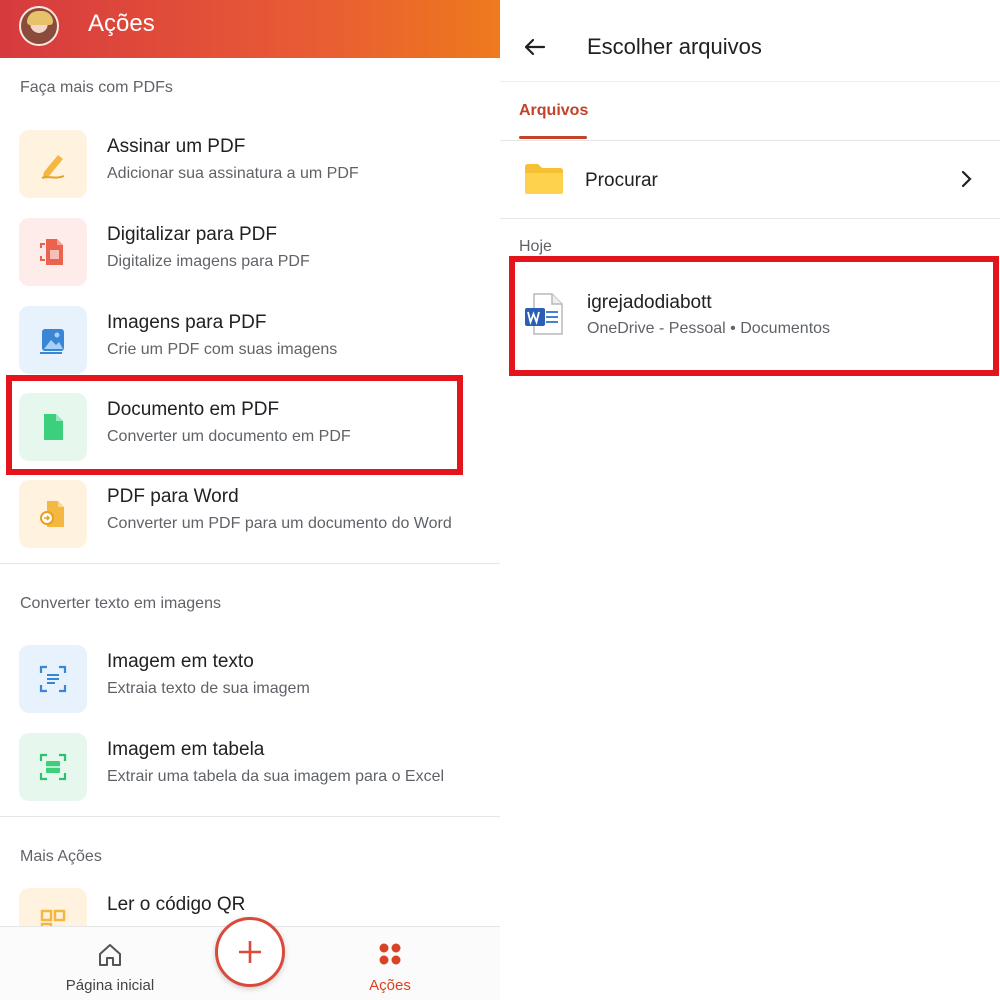 The height and width of the screenshot is (1000, 1000). What do you see at coordinates (110, 955) in the screenshot?
I see `home-icon` at bounding box center [110, 955].